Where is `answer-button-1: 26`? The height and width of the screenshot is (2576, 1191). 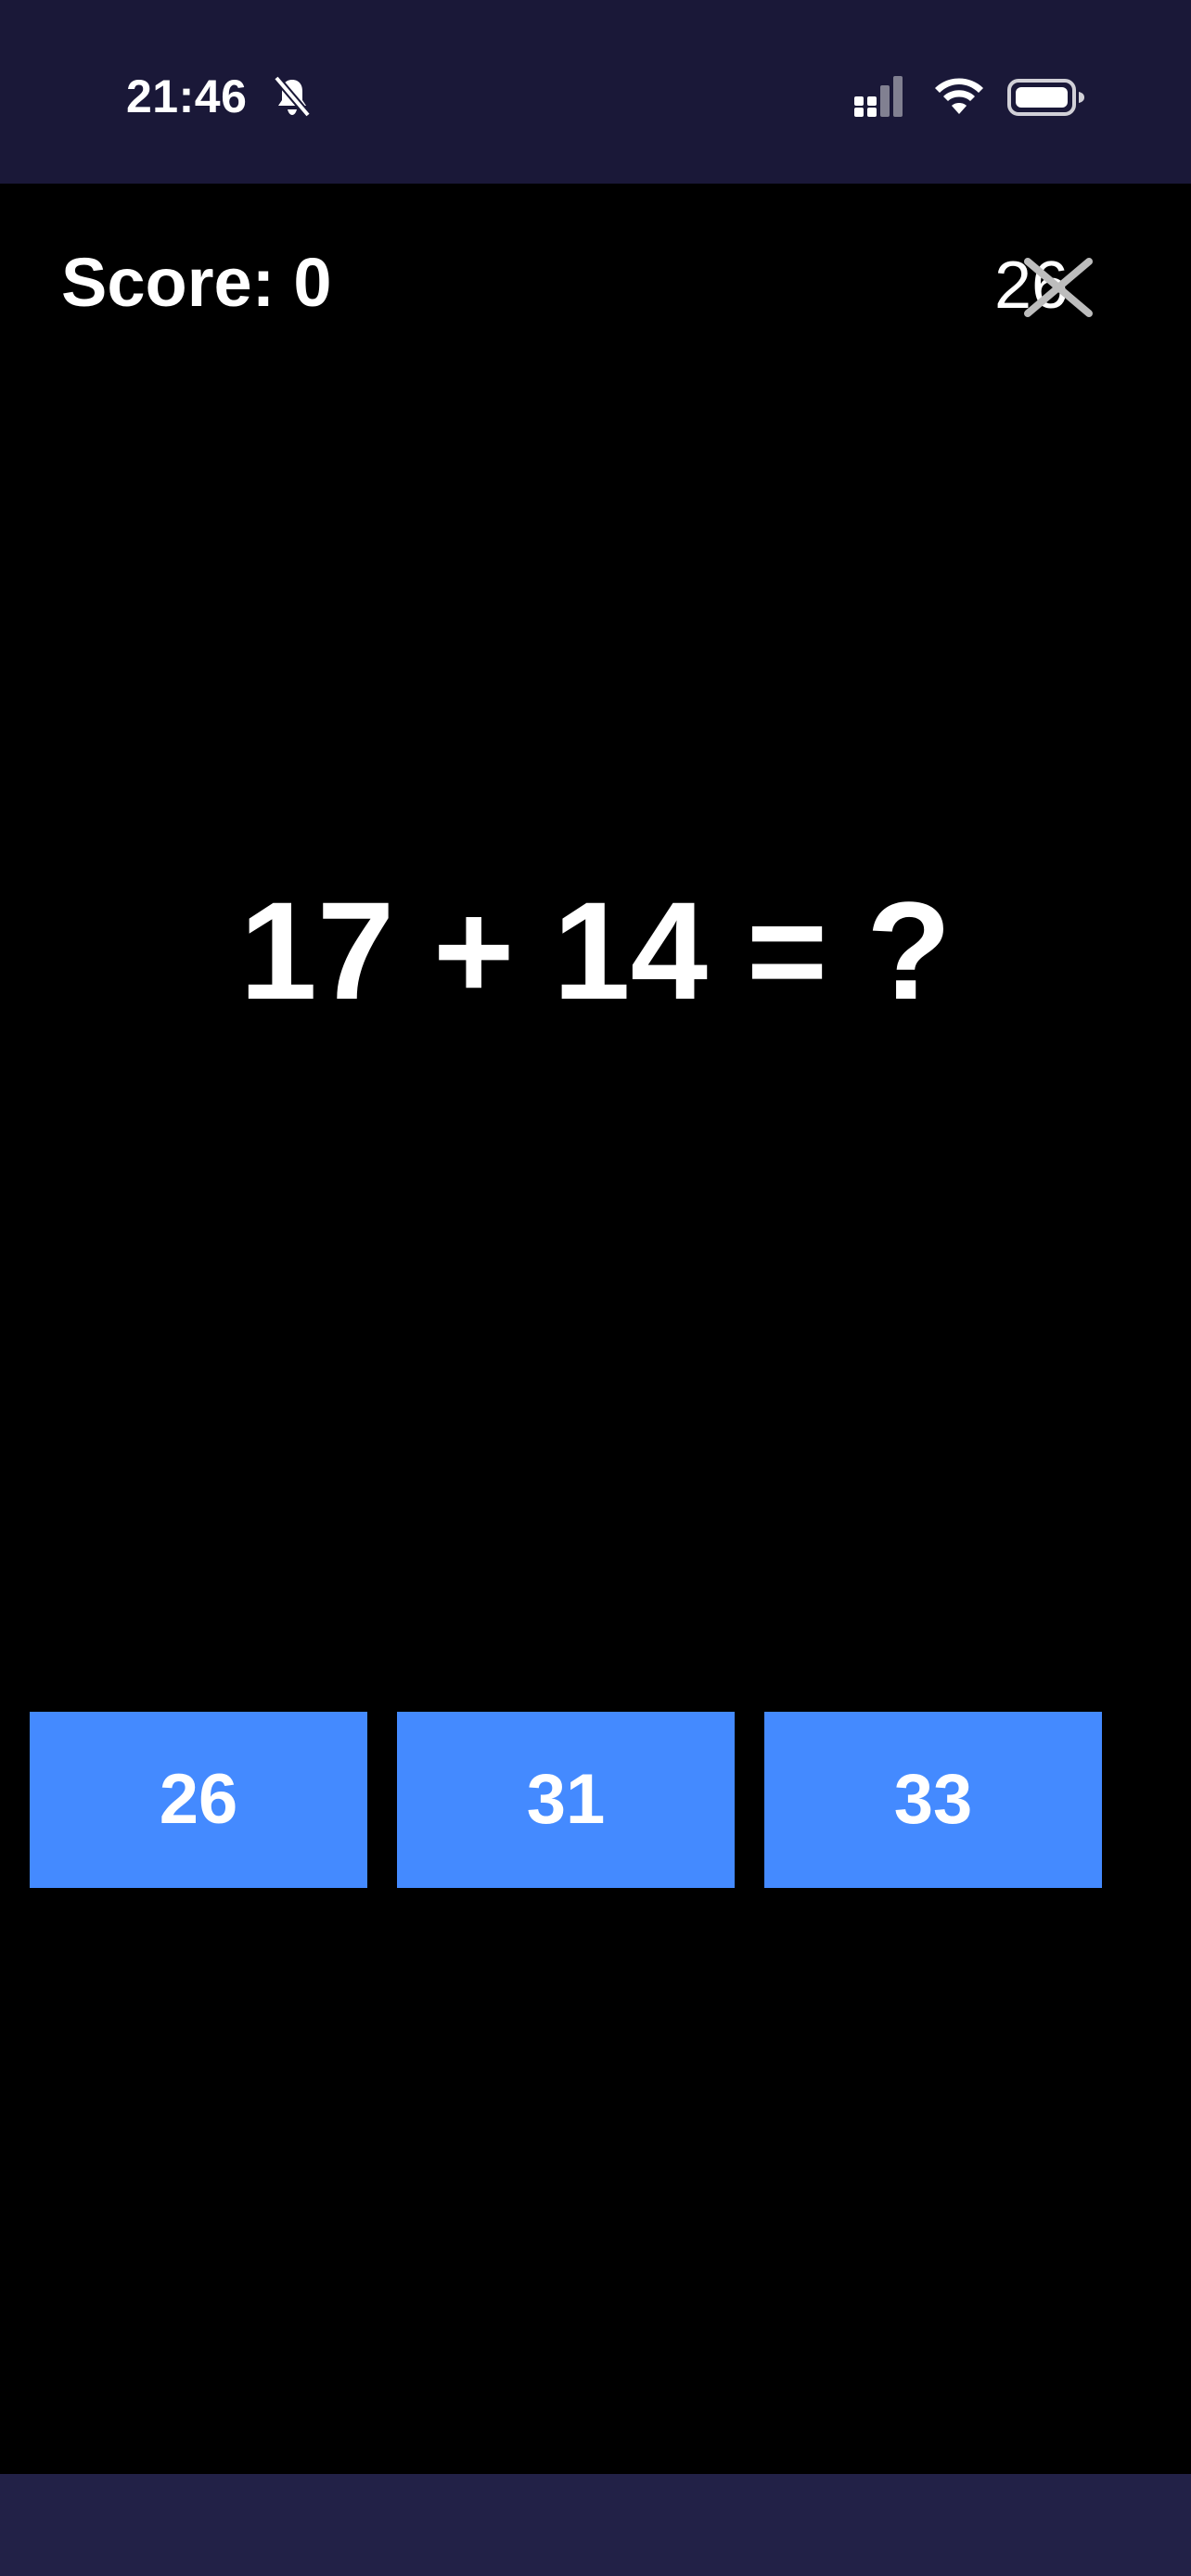
answer-button-1: 26 is located at coordinates (198, 1800).